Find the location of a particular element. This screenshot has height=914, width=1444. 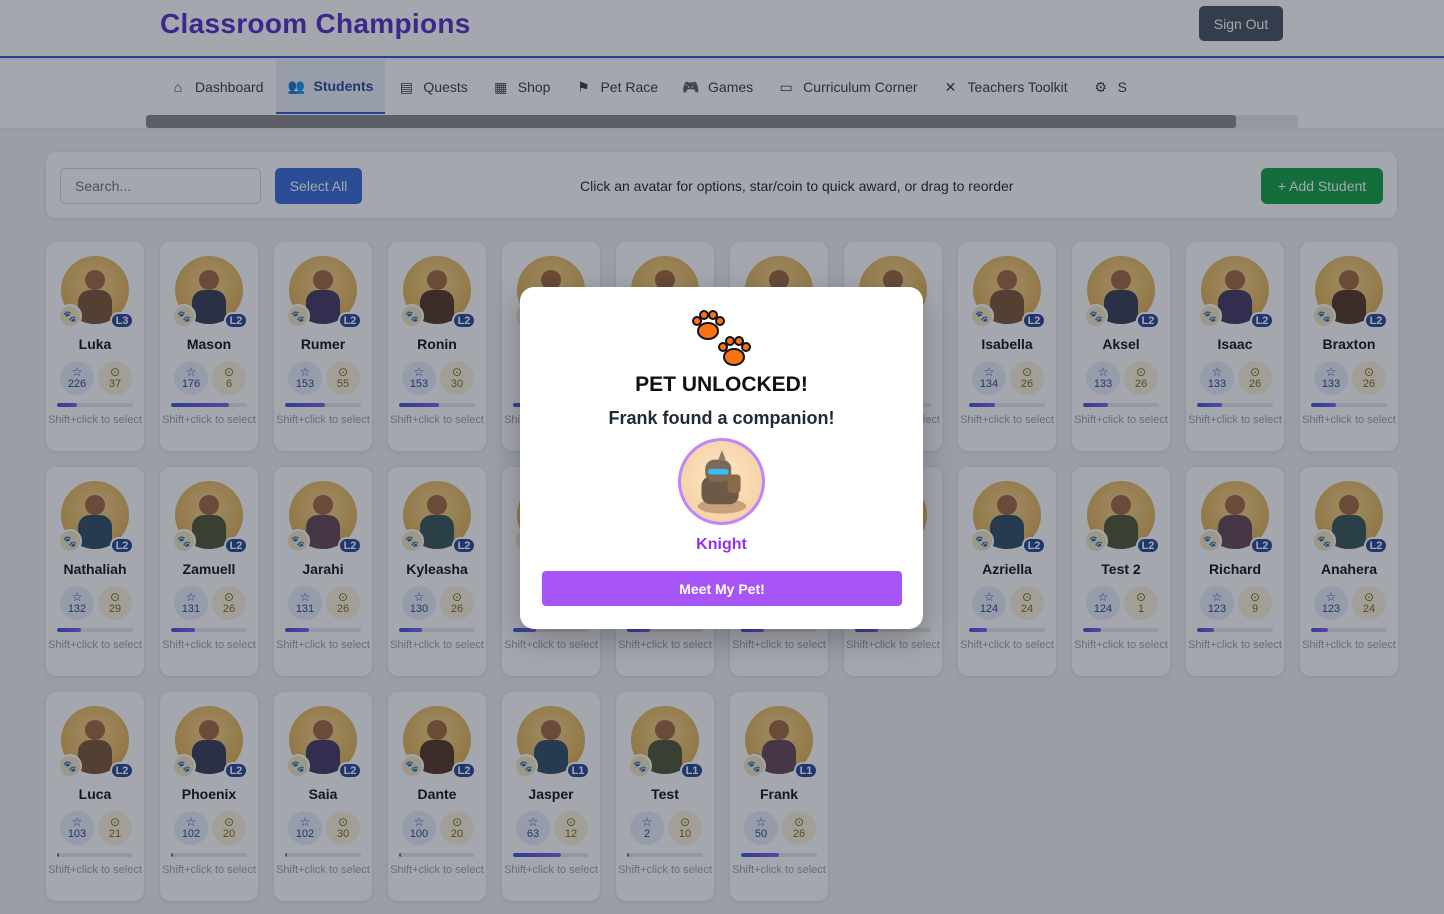

pet-portrait is located at coordinates (721, 481).